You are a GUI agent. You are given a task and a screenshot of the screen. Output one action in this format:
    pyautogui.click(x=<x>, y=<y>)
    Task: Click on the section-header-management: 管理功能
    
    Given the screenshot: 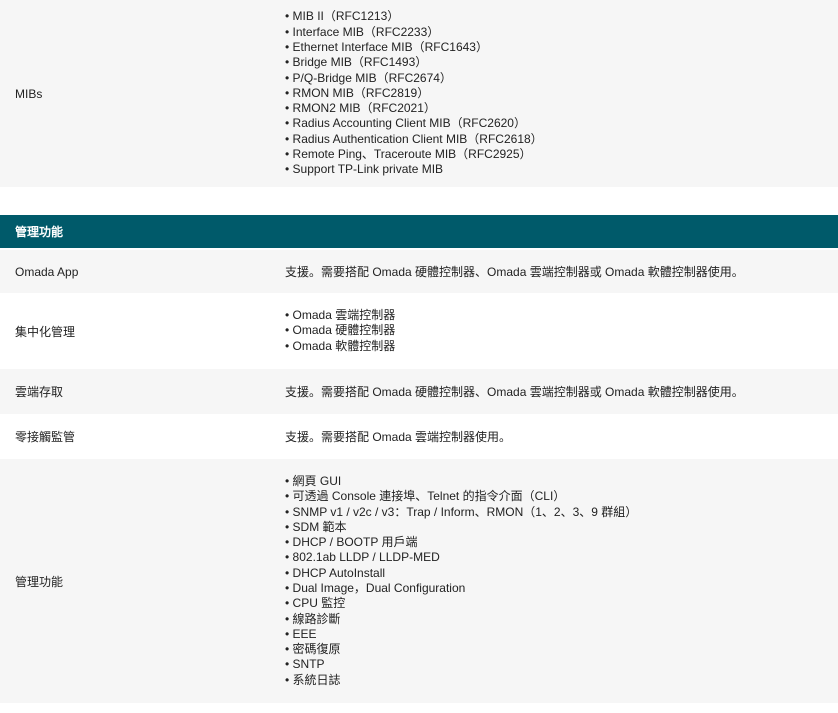 What is the action you would take?
    pyautogui.click(x=419, y=231)
    